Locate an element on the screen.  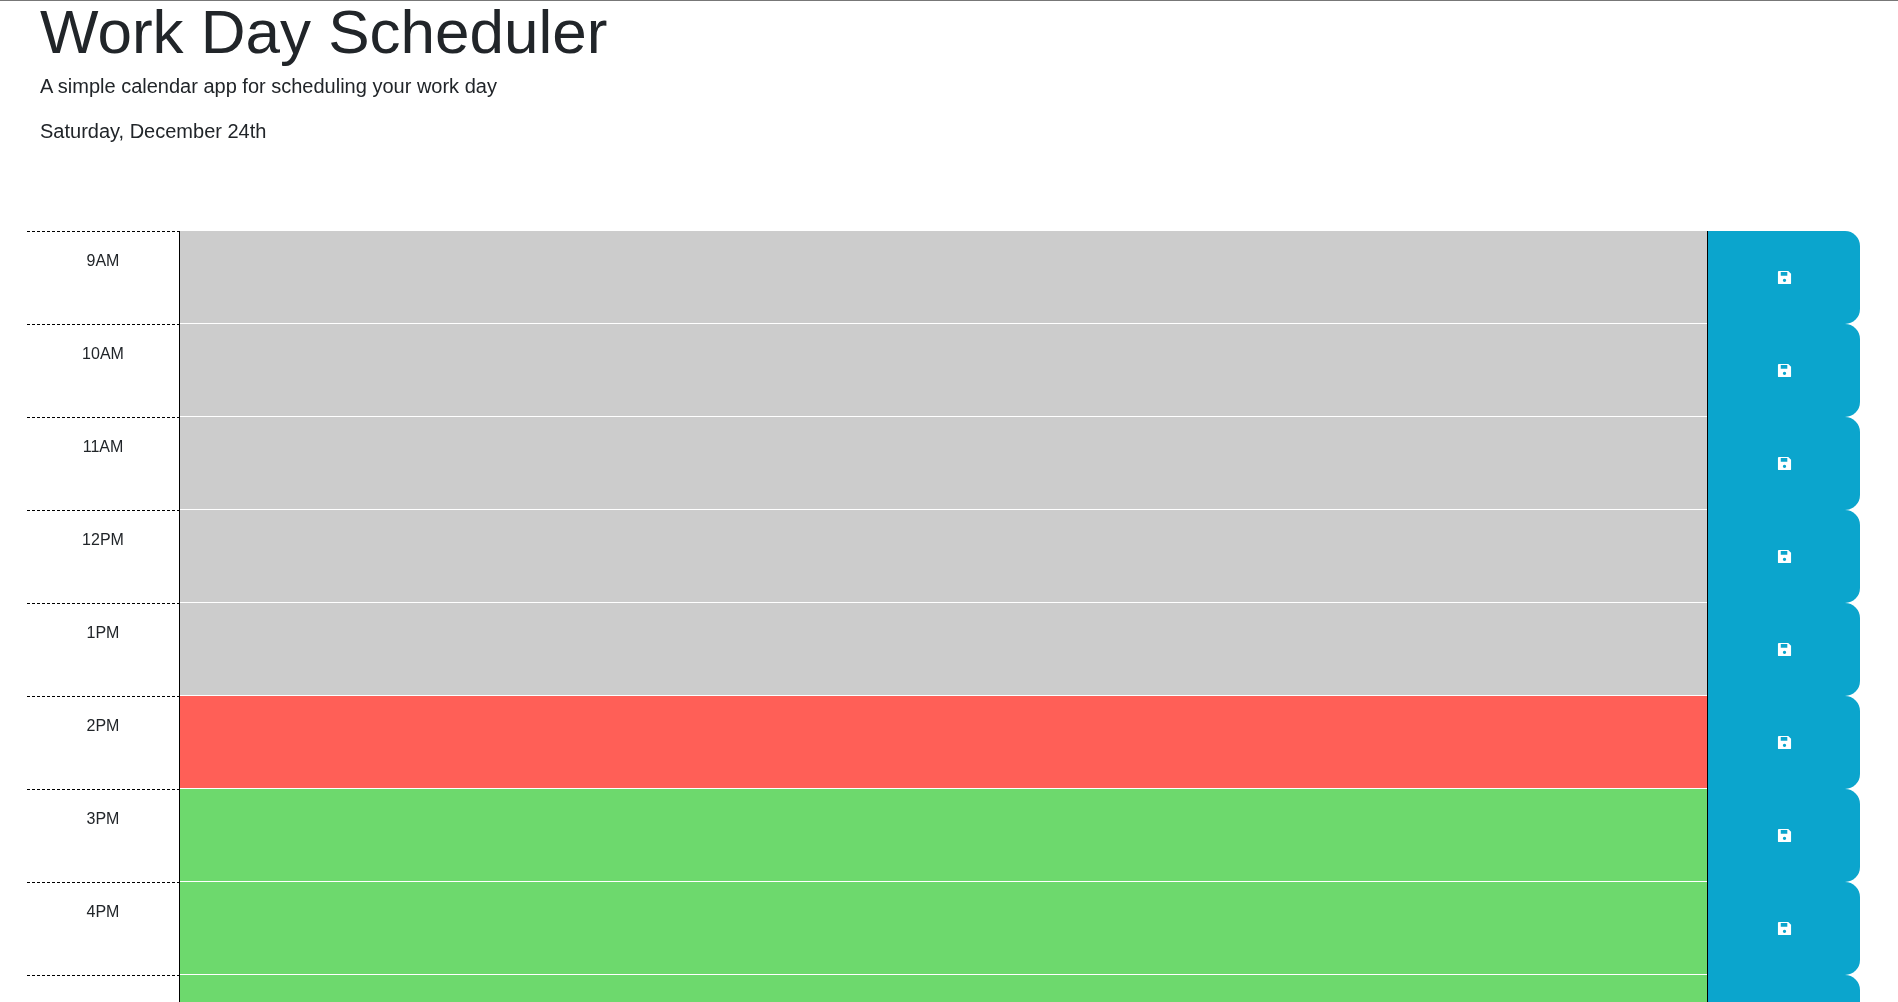
current-date: Saturday, December 24th is located at coordinates (154, 131).